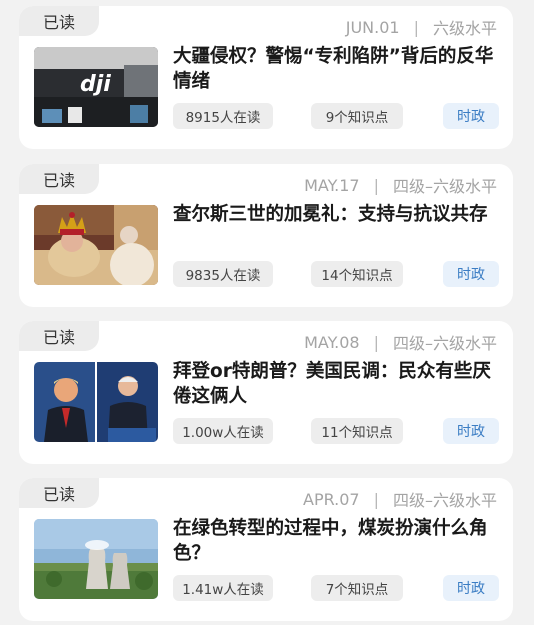  I want to click on article-title: 在绿色转型的过程中，煤炭扮演什么角色？, so click(338, 541).